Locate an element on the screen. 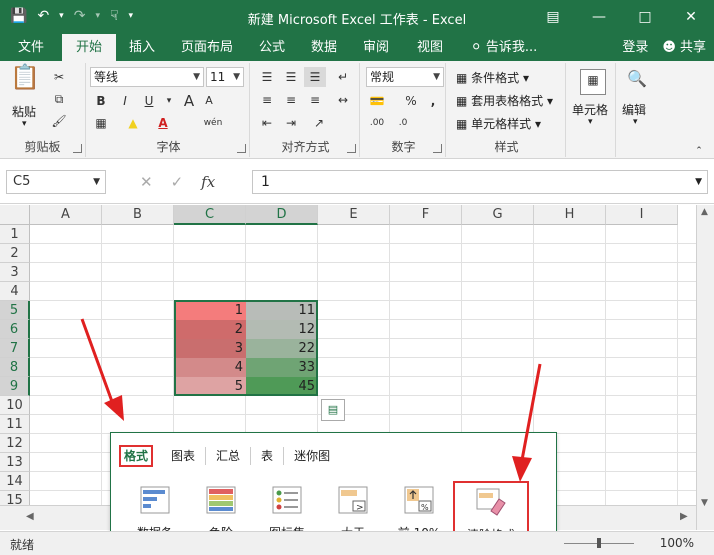 This screenshot has width=714, height=555. underline-dropdown-icon: ▾ is located at coordinates (169, 101).